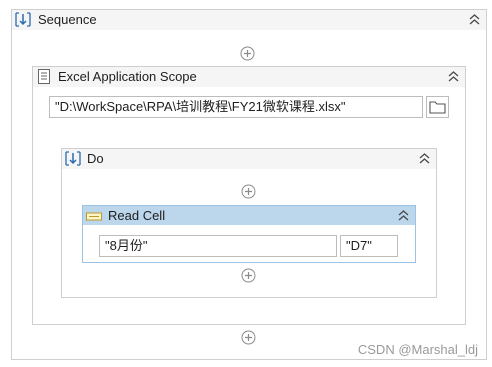 The image size is (492, 367). What do you see at coordinates (249, 20) in the screenshot?
I see `sequence-header: Sequence` at bounding box center [249, 20].